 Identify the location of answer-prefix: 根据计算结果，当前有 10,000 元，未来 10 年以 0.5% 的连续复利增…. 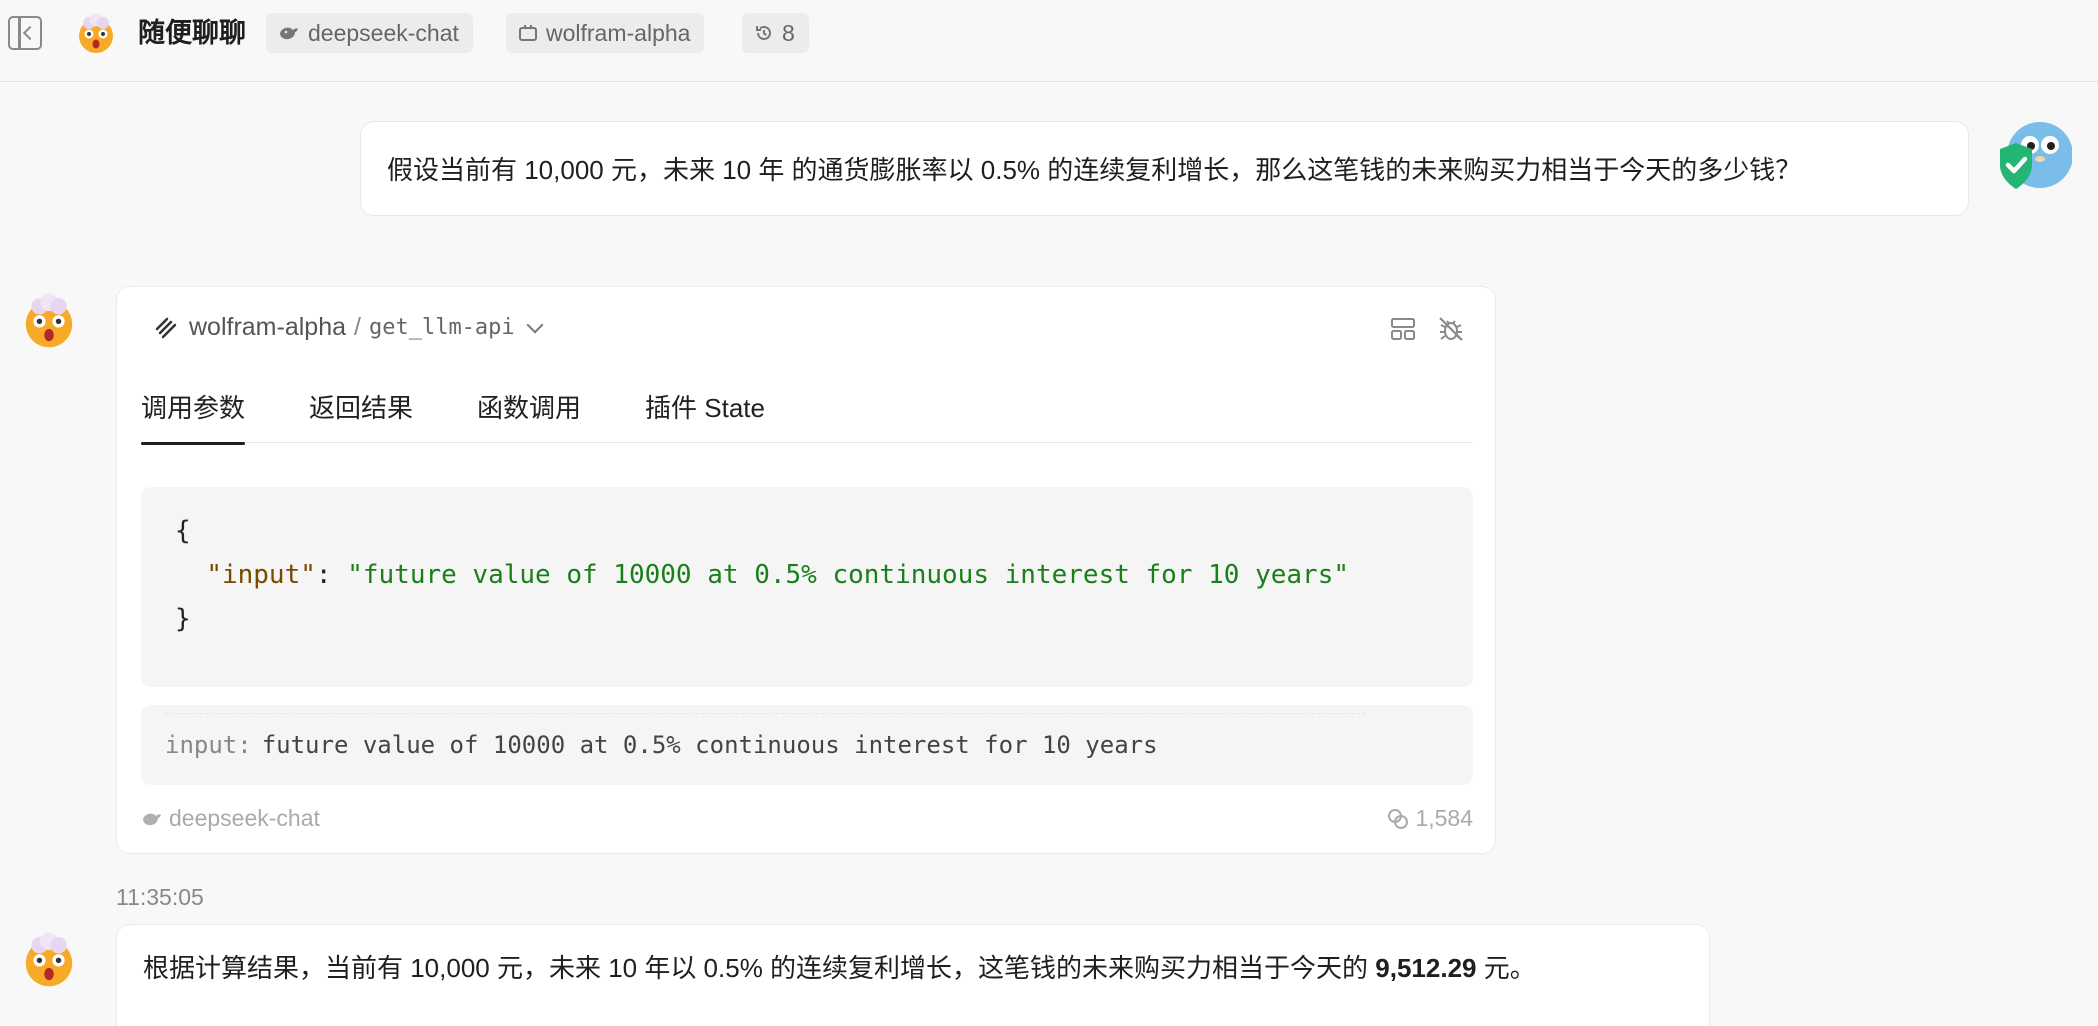
(759, 968).